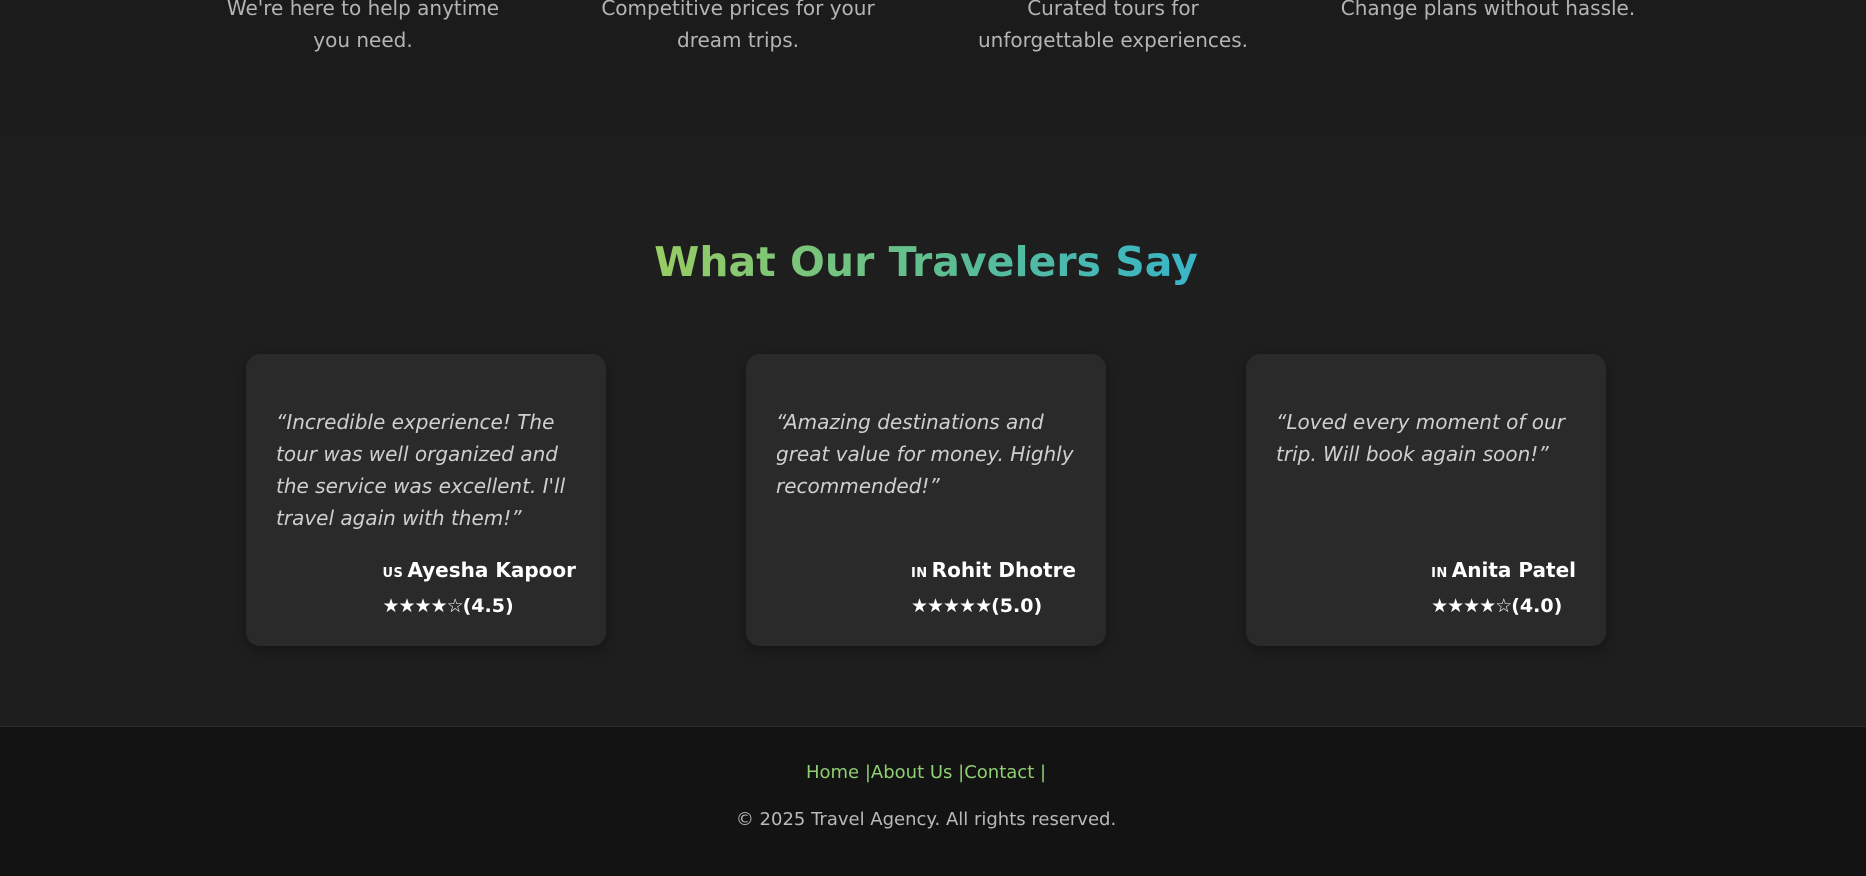 Image resolution: width=1866 pixels, height=876 pixels. What do you see at coordinates (999, 772) in the screenshot?
I see `footer-link-contact: Contact` at bounding box center [999, 772].